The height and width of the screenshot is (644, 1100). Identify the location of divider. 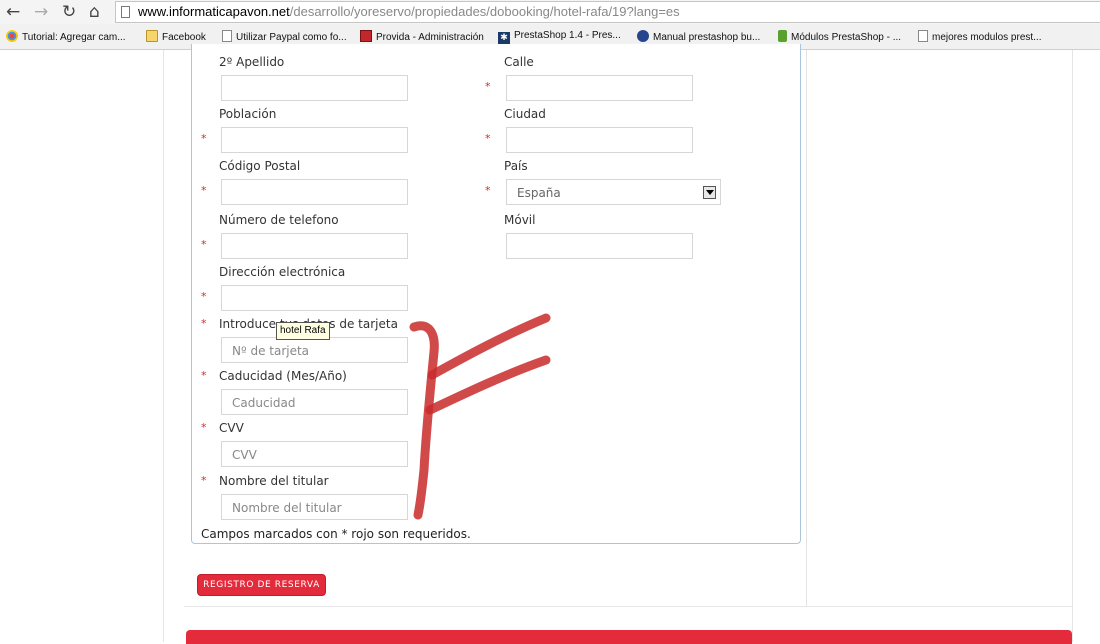
(628, 606).